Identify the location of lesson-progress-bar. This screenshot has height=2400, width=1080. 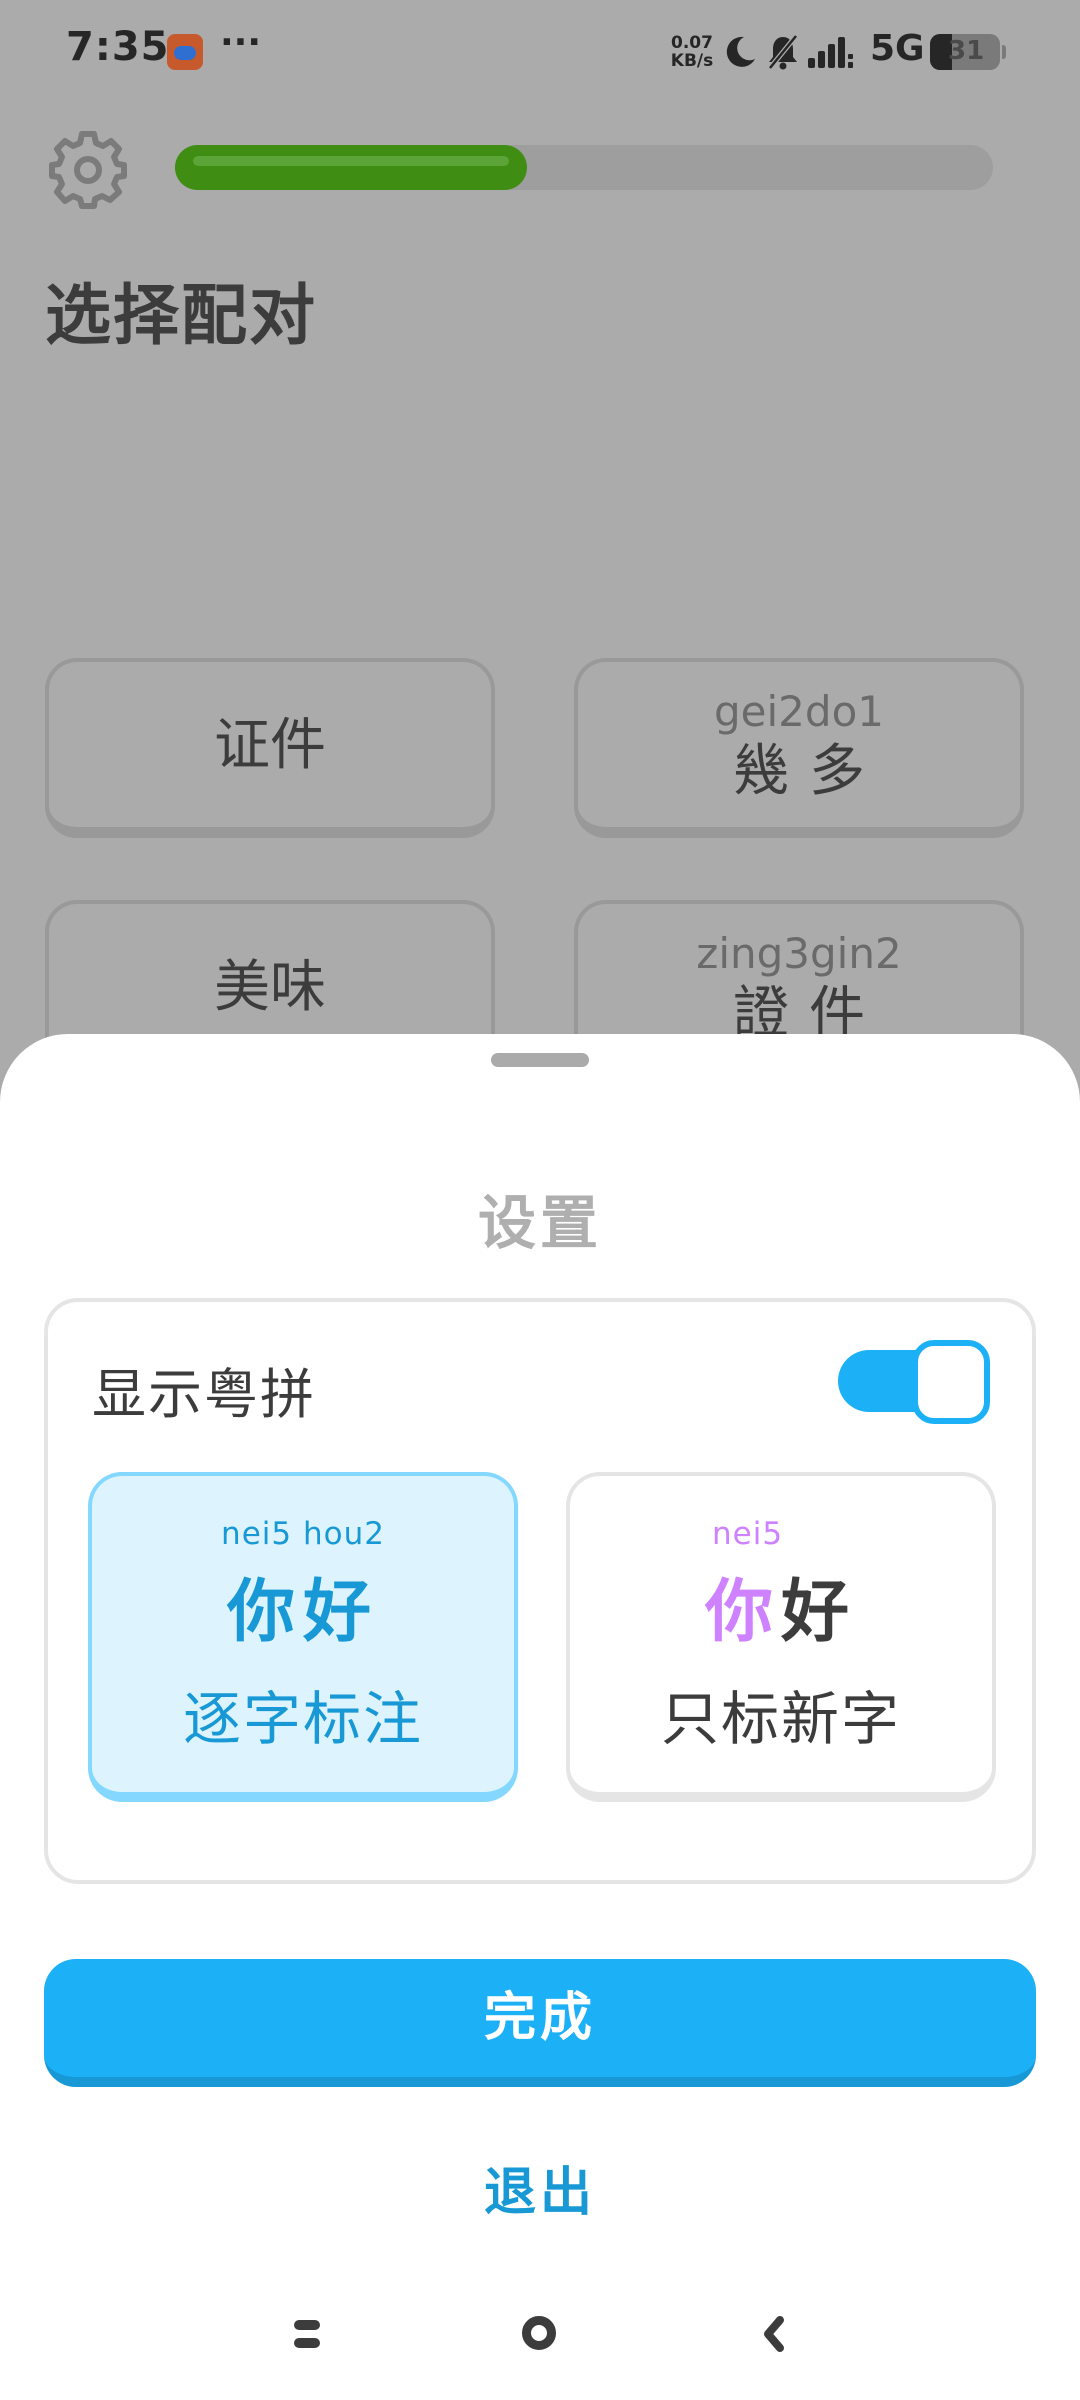
(584, 167).